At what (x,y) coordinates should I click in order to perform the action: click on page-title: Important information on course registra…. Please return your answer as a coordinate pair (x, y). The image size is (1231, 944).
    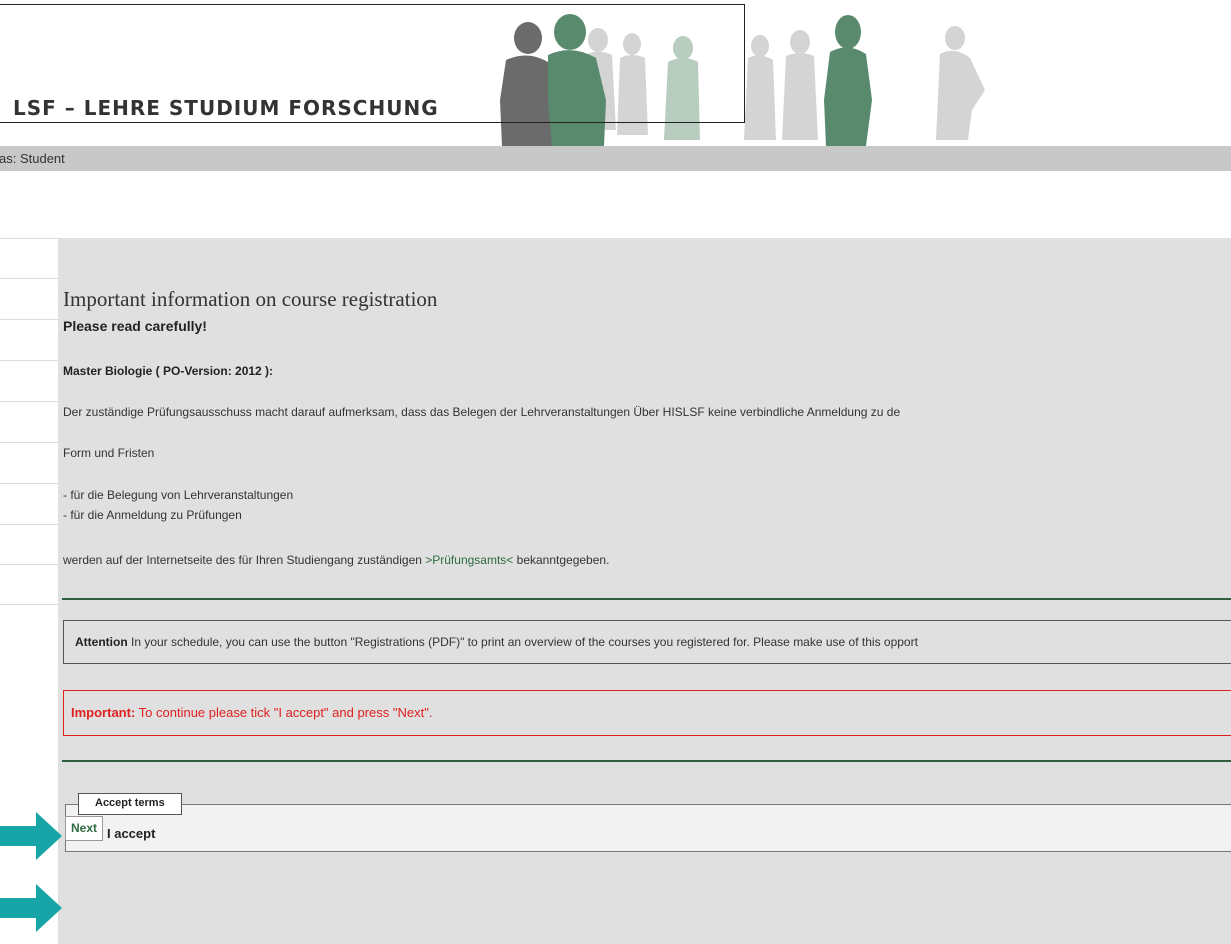
    Looking at the image, I should click on (250, 299).